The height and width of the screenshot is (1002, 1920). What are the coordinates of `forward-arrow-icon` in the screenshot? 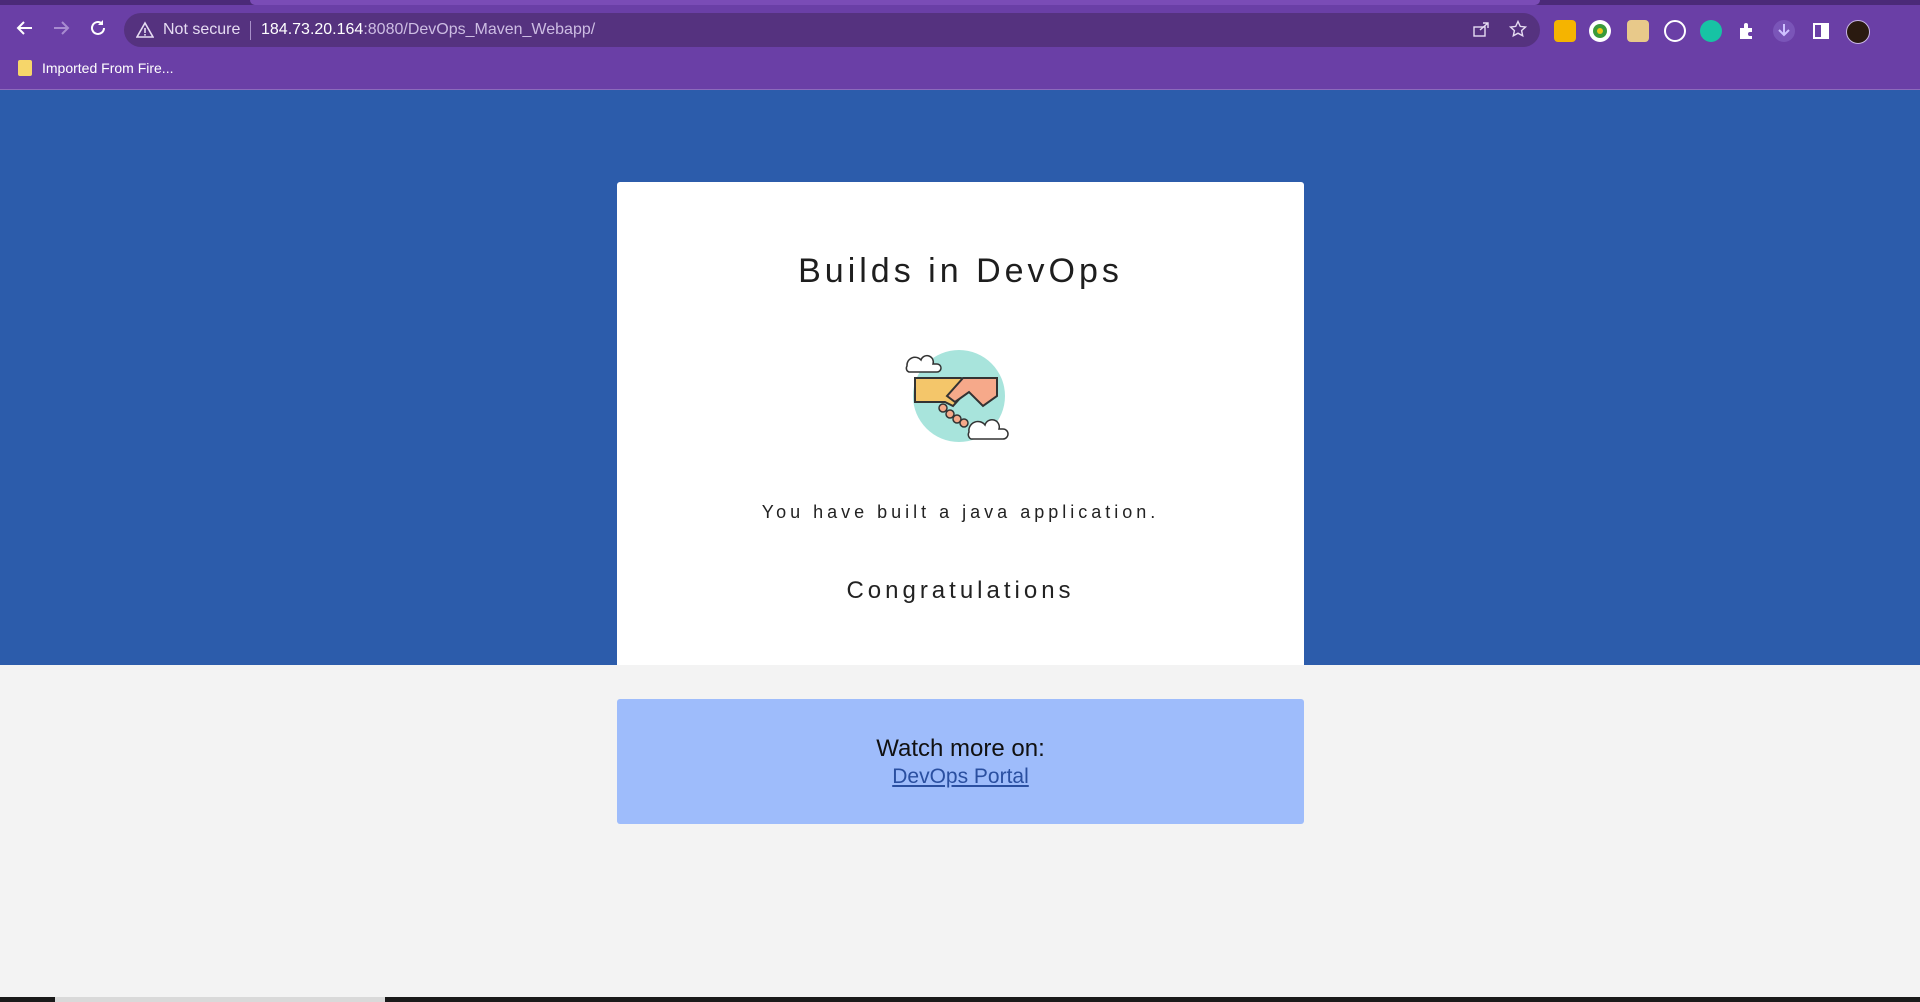 It's located at (61, 28).